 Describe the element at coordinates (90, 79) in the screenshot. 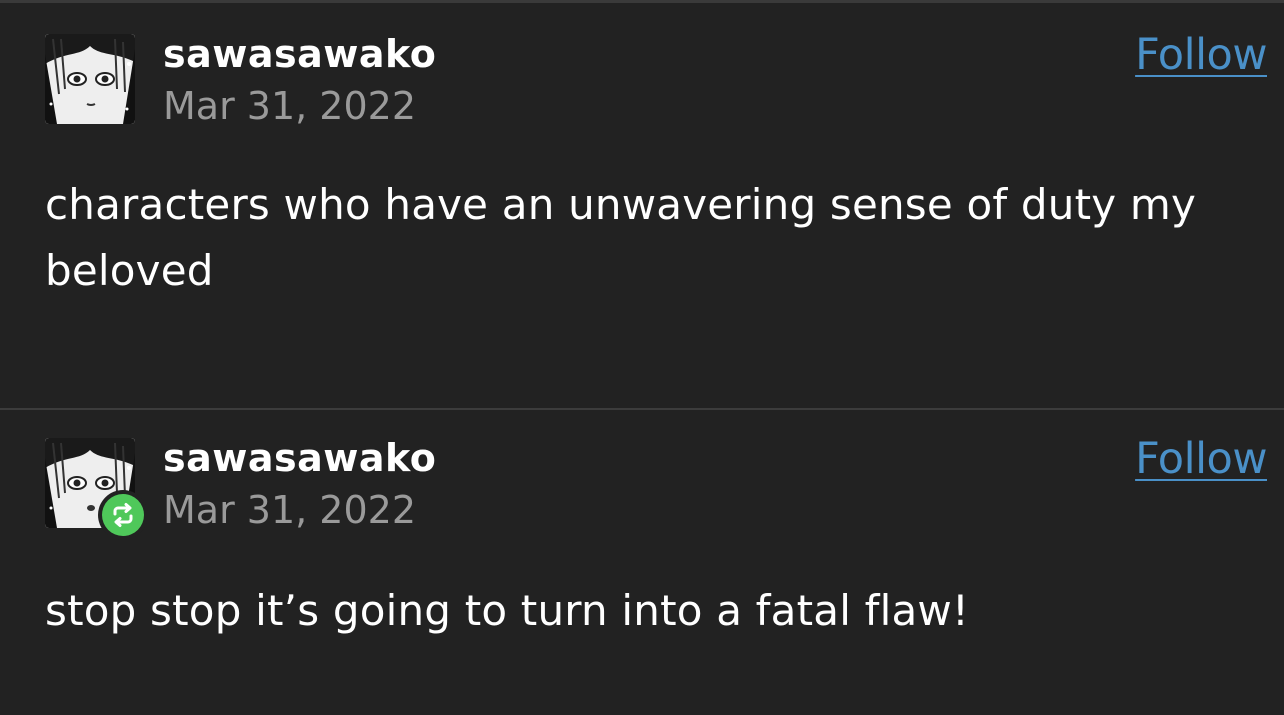

I see `avatar` at that location.